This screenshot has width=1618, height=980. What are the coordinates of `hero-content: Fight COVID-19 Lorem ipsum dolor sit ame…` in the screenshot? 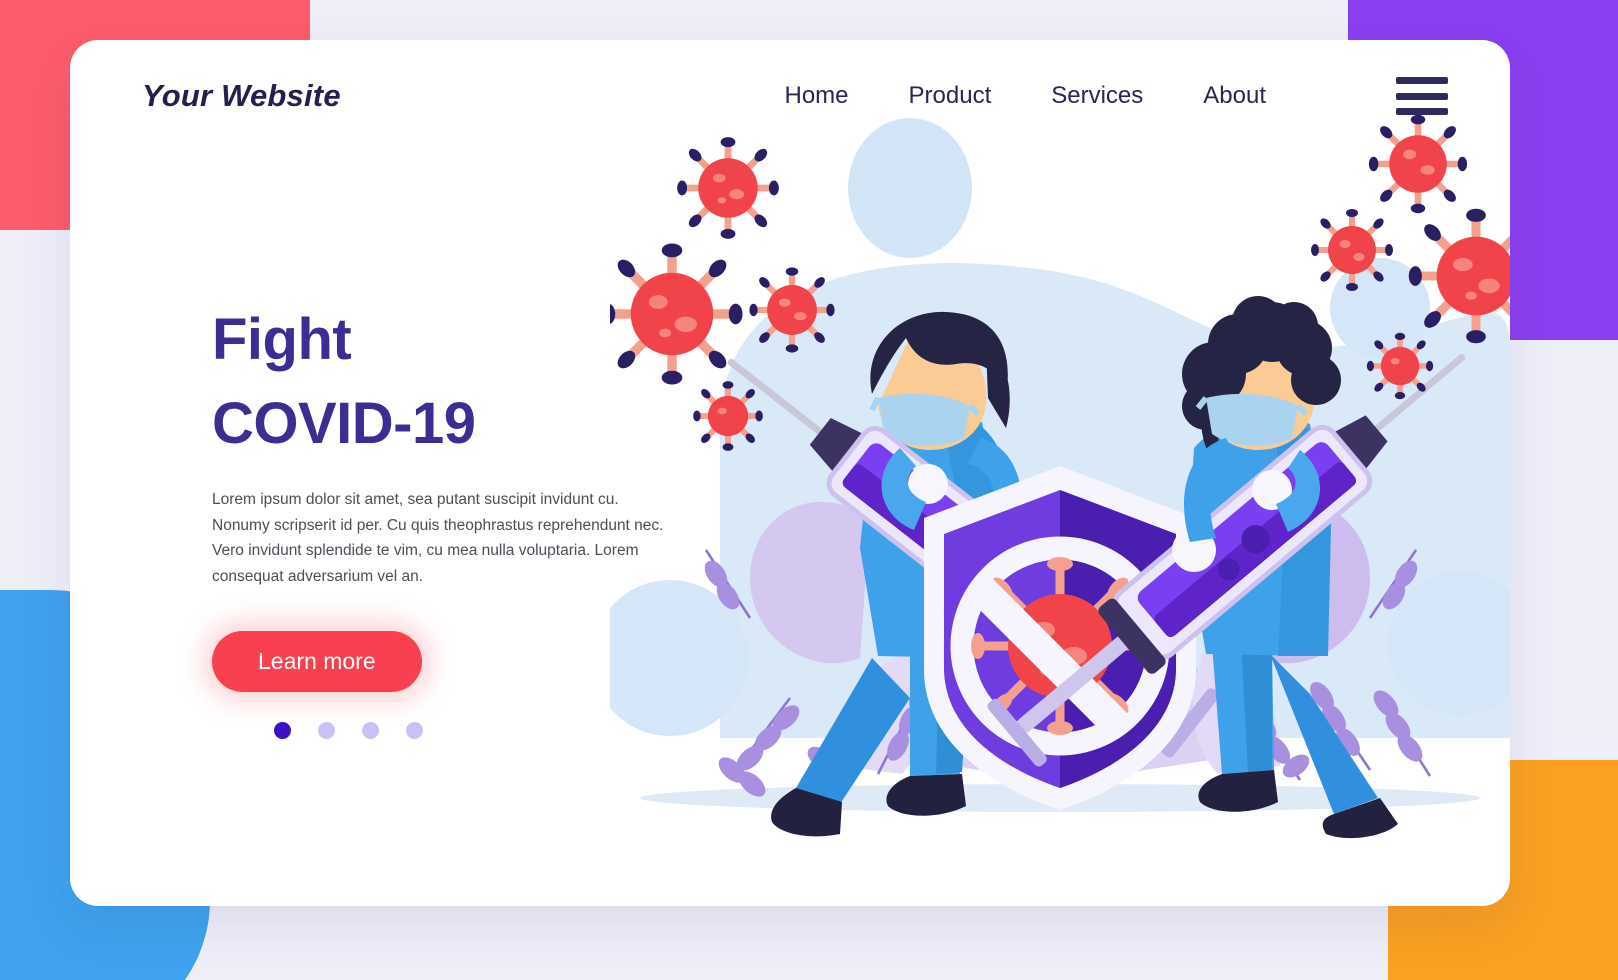 It's located at (447, 519).